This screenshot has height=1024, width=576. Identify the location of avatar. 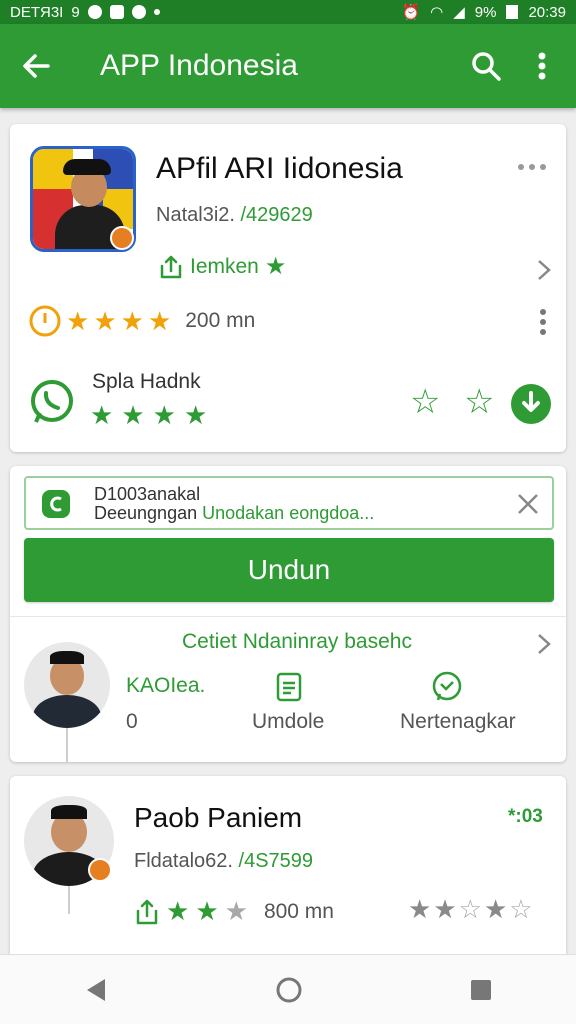
(67, 685).